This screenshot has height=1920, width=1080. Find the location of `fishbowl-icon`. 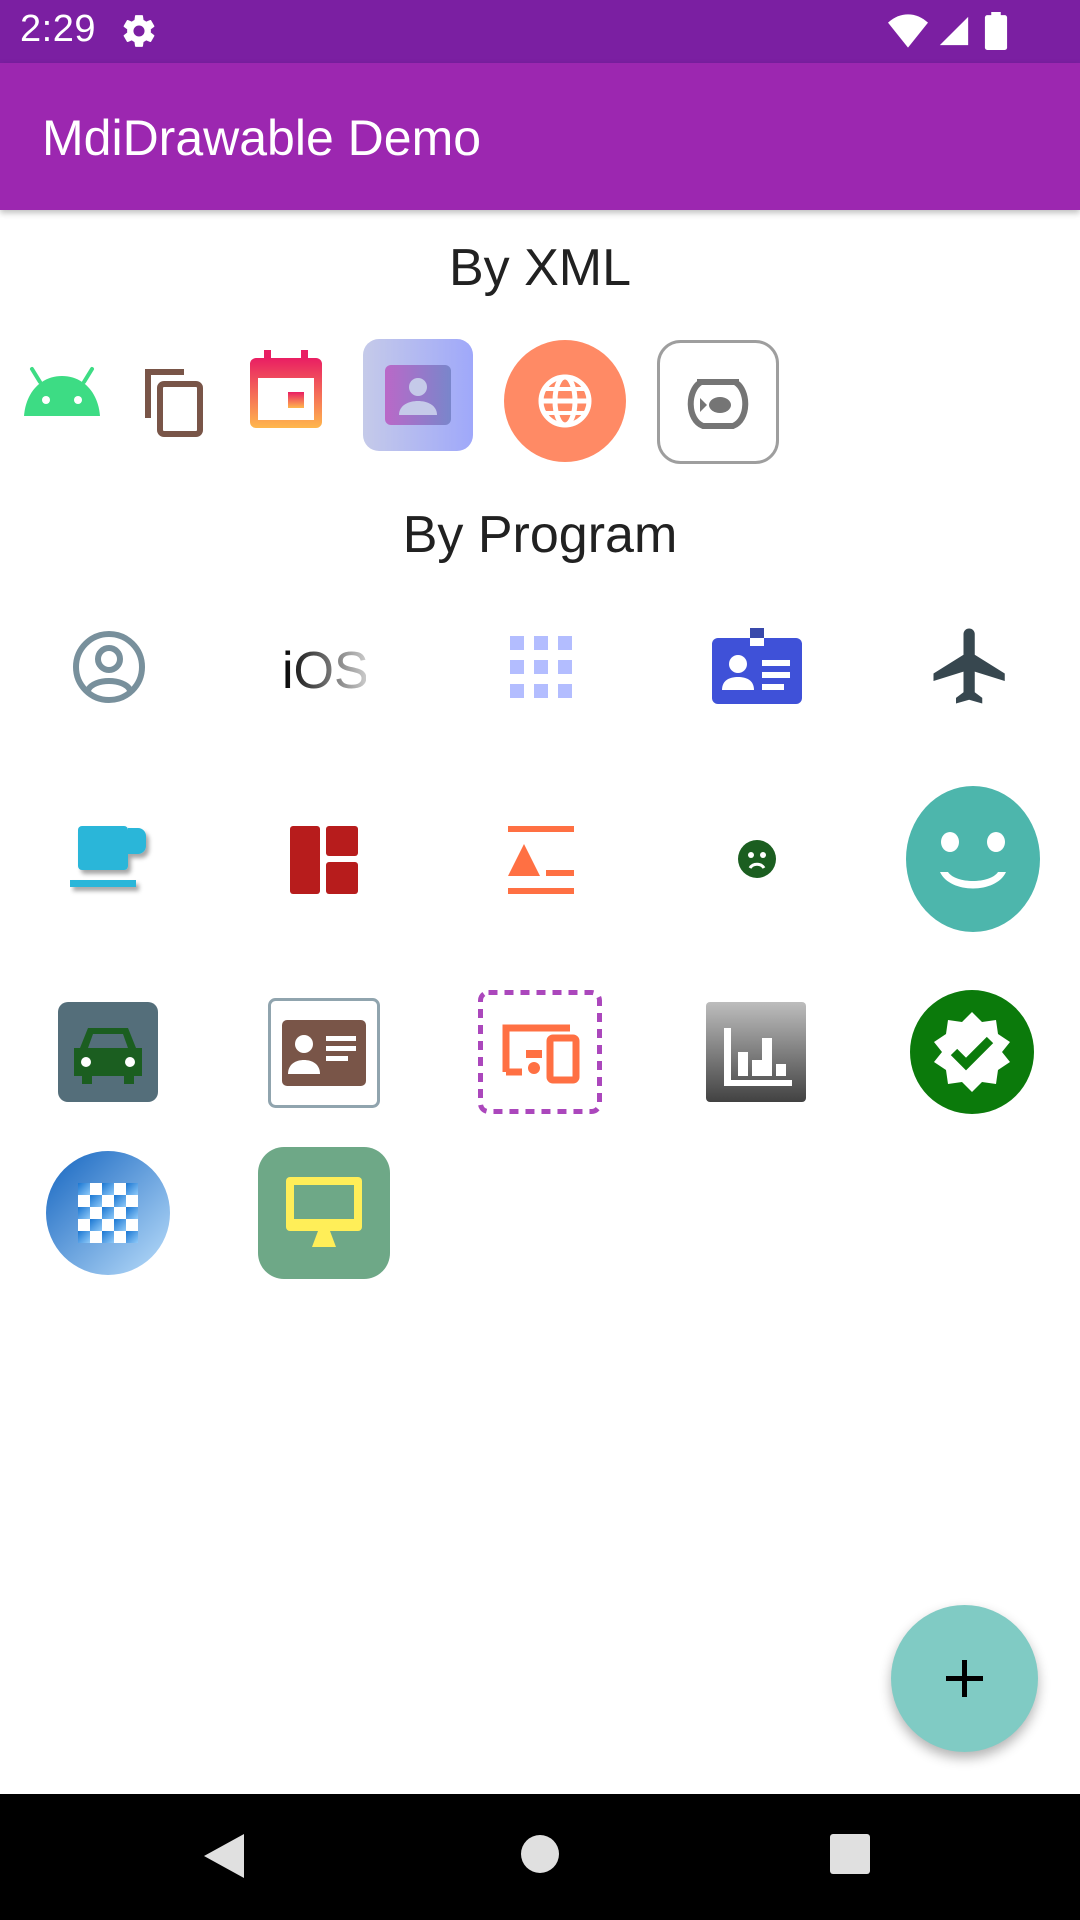

fishbowl-icon is located at coordinates (718, 402).